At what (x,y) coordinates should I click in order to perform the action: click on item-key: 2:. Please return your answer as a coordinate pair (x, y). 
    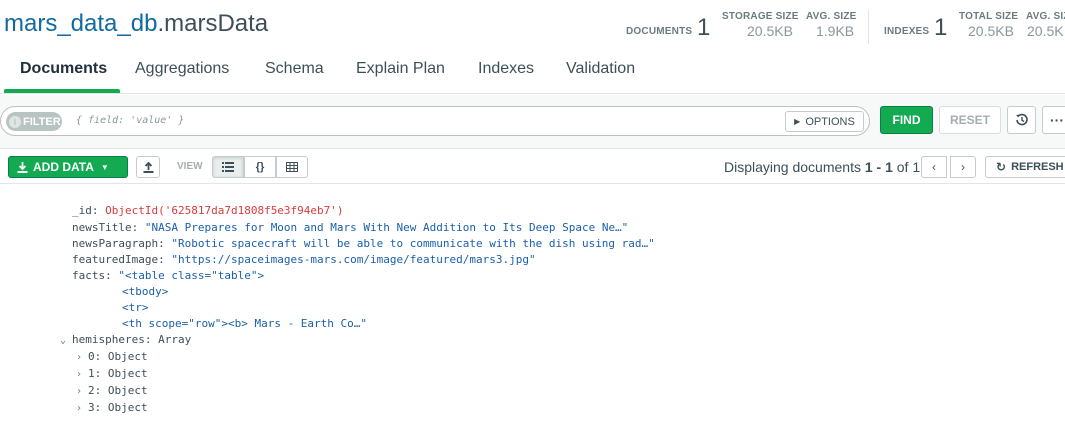
    Looking at the image, I should click on (95, 390).